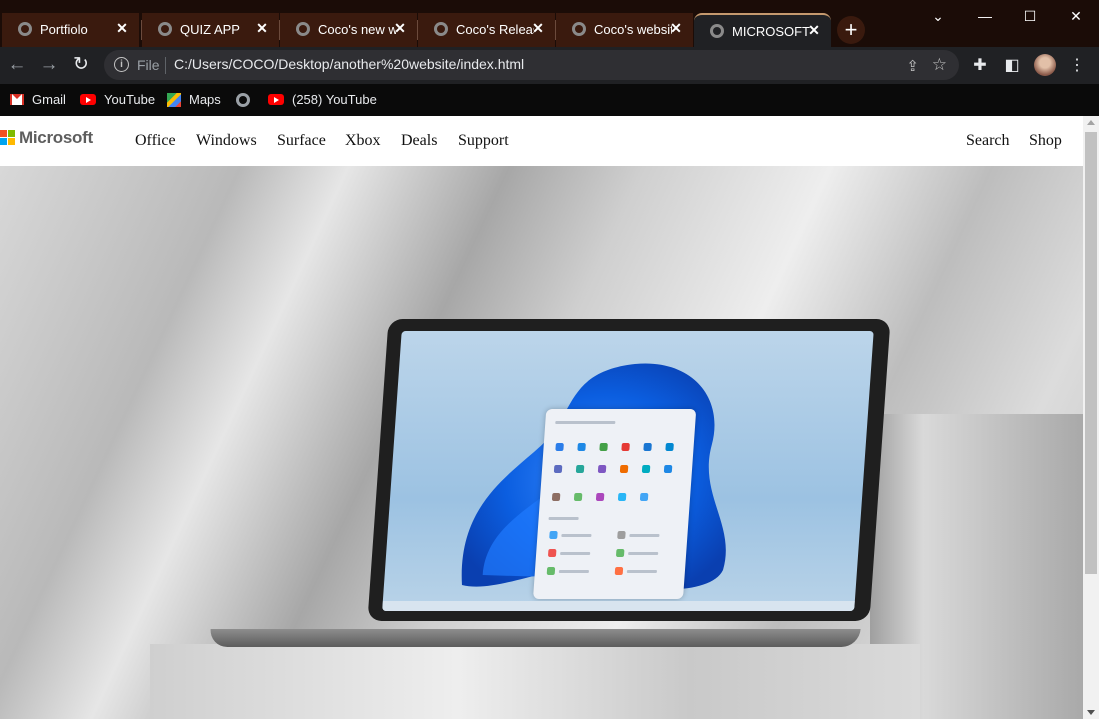  What do you see at coordinates (1091, 353) in the screenshot?
I see `scroll-thumb` at bounding box center [1091, 353].